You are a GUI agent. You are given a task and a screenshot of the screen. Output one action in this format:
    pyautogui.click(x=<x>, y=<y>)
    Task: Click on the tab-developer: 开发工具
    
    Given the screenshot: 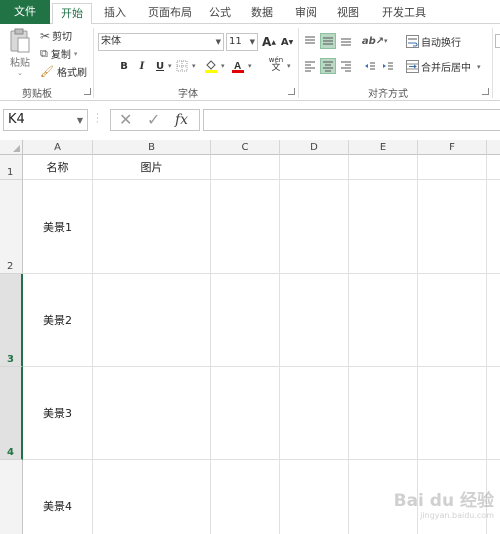 What is the action you would take?
    pyautogui.click(x=404, y=13)
    